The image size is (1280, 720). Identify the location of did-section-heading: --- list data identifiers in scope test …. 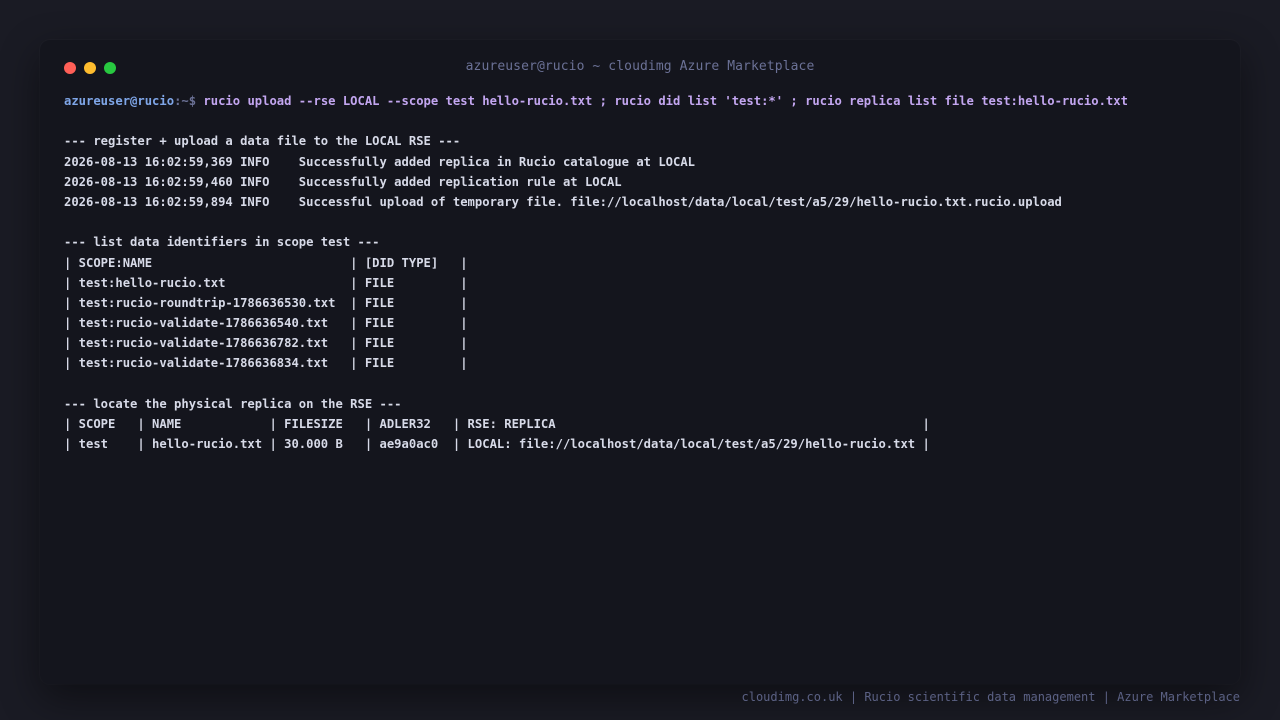
(222, 242).